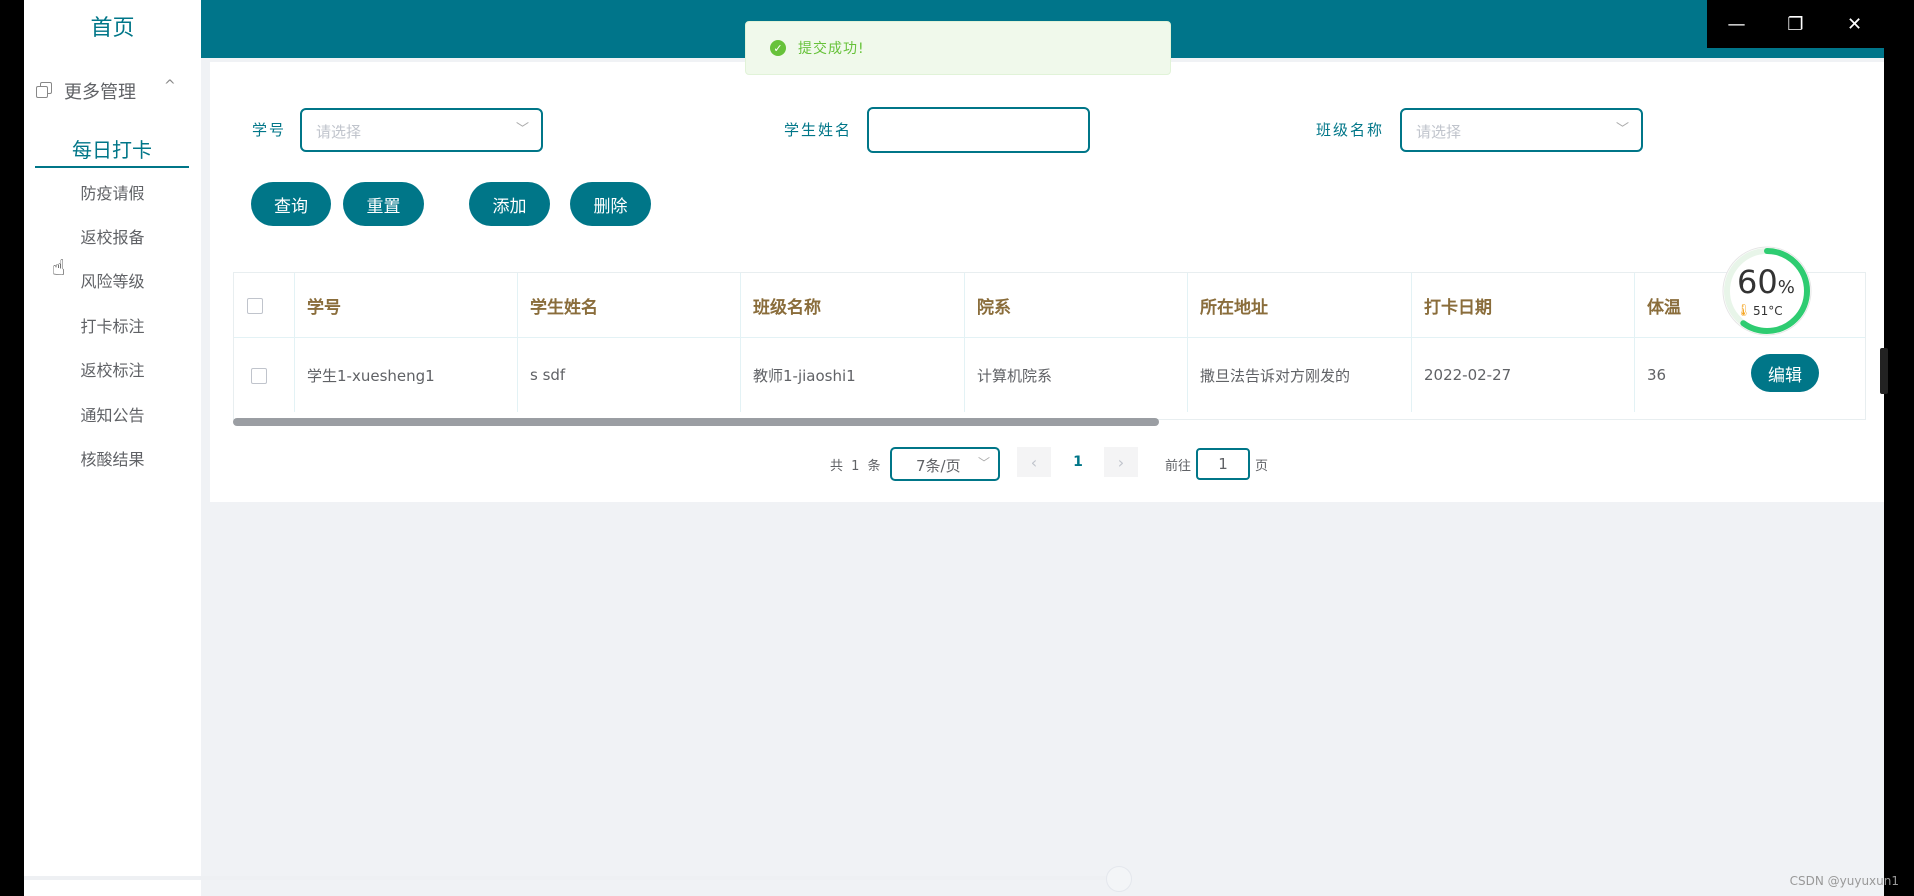 The height and width of the screenshot is (896, 1914). Describe the element at coordinates (12, 448) in the screenshot. I see `left-screen-edge` at that location.